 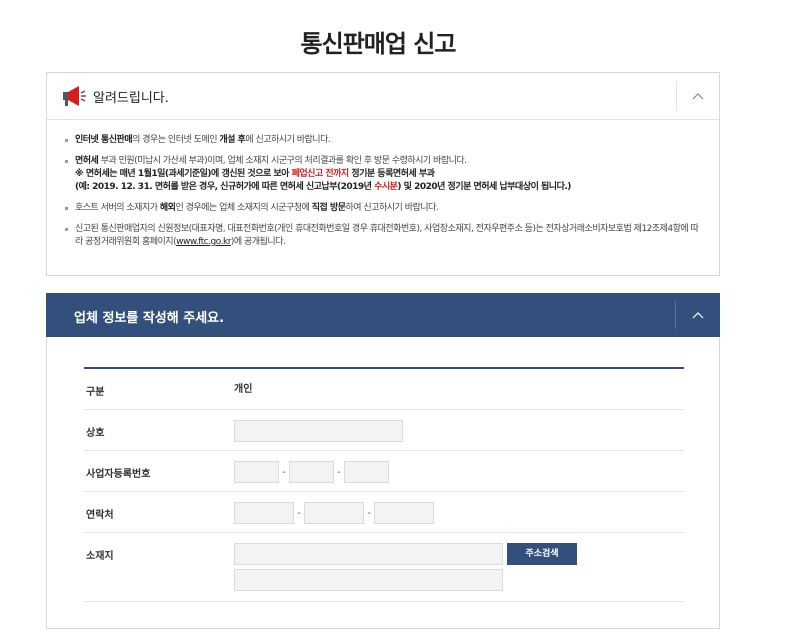 What do you see at coordinates (320, 174) in the screenshot?
I see `notice-highlight: 폐업신고 전까지` at bounding box center [320, 174].